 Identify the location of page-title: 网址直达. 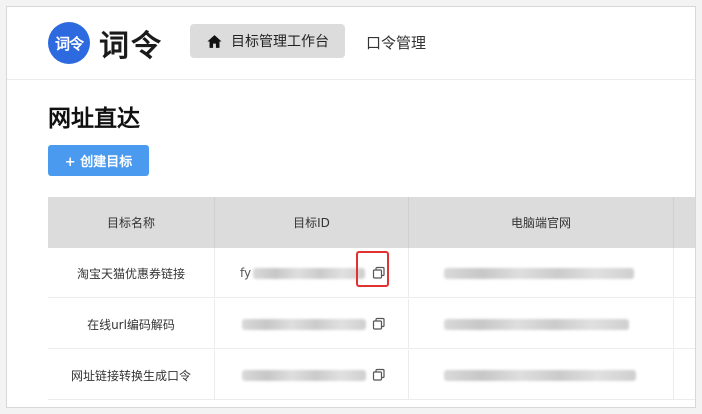
(94, 119).